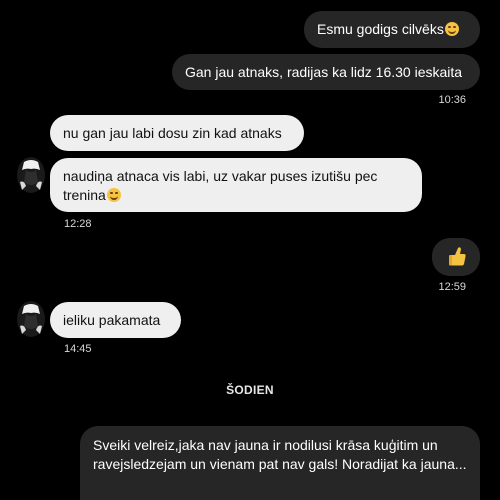 Image resolution: width=500 pixels, height=500 pixels. What do you see at coordinates (113, 195) in the screenshot?
I see `relieved-face-icon` at bounding box center [113, 195].